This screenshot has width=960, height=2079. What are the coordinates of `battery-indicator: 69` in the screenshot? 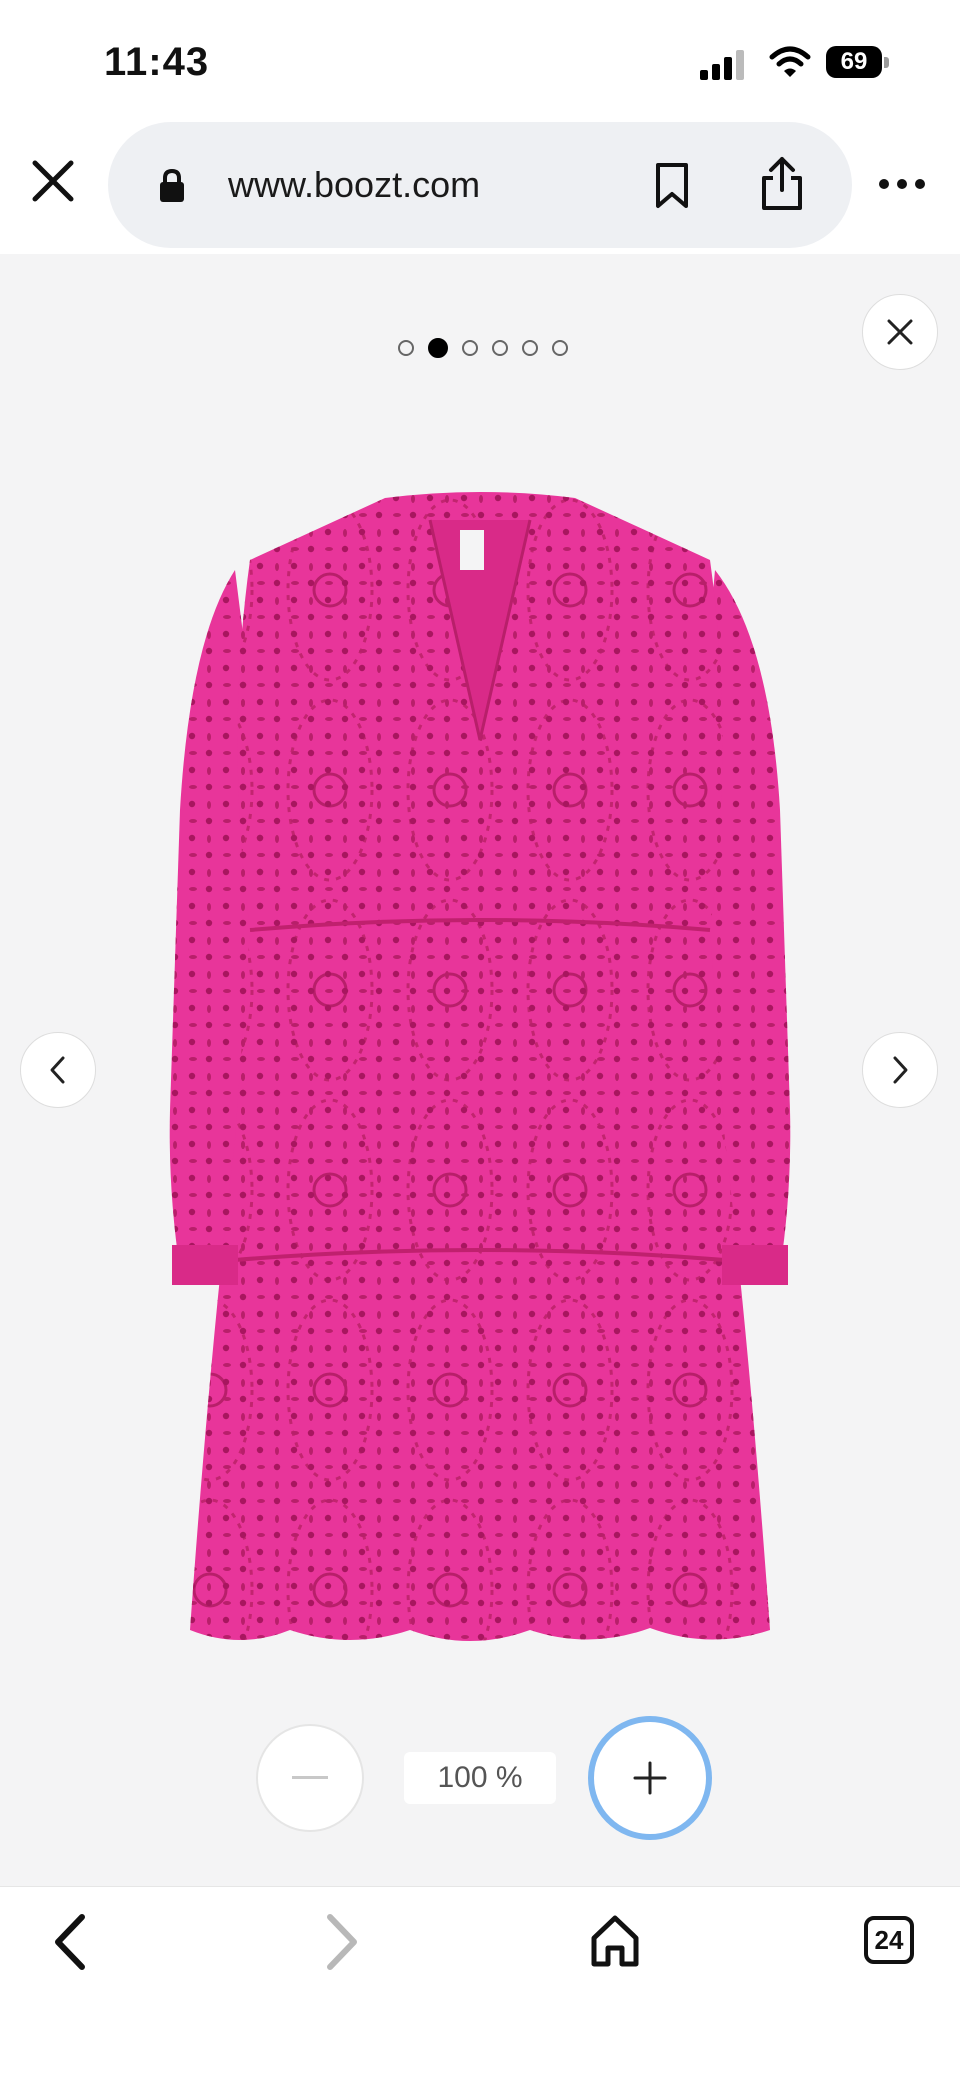 It's located at (858, 63).